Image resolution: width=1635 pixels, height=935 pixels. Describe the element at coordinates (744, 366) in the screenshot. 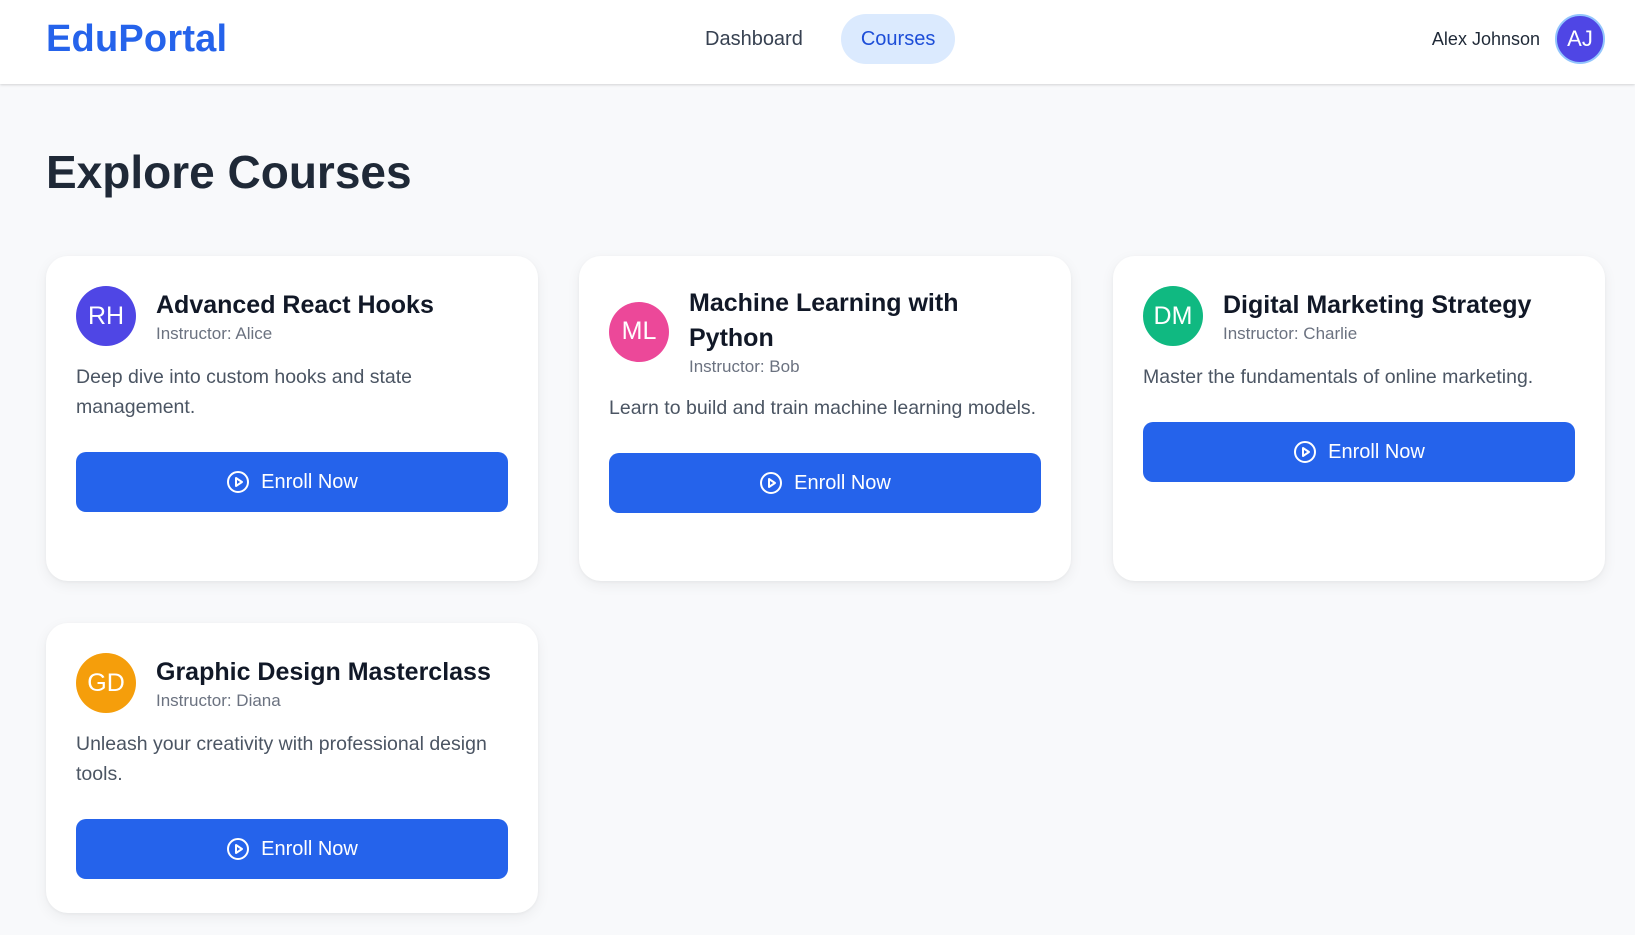

I see `course-instructor: Instructor: Bob` at that location.